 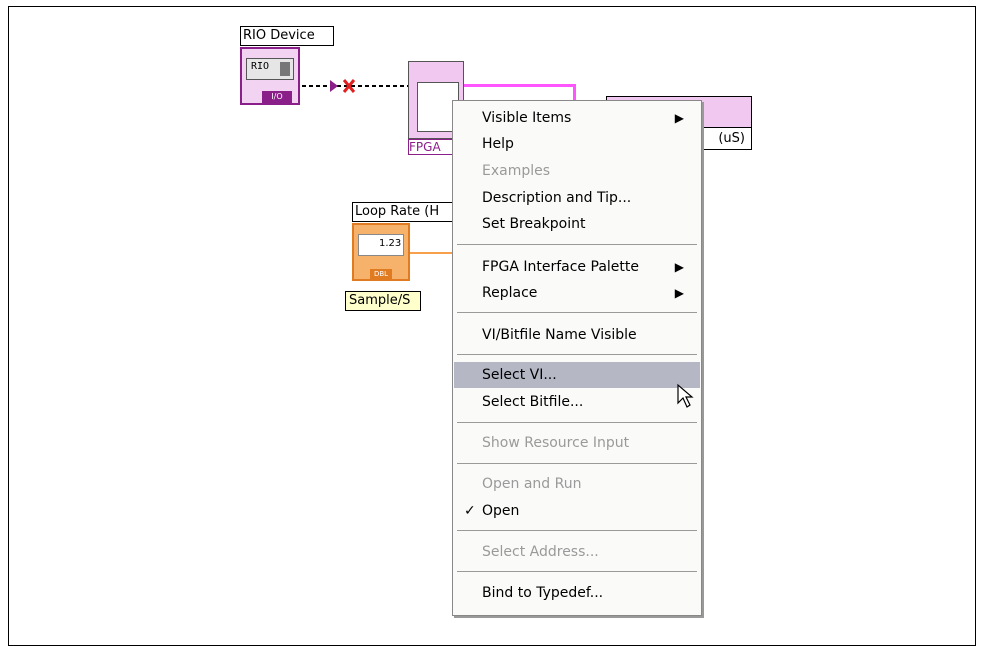 I want to click on menu-item-fpga-interface-palette: FPGA Interface Palette ▶, so click(x=577, y=267).